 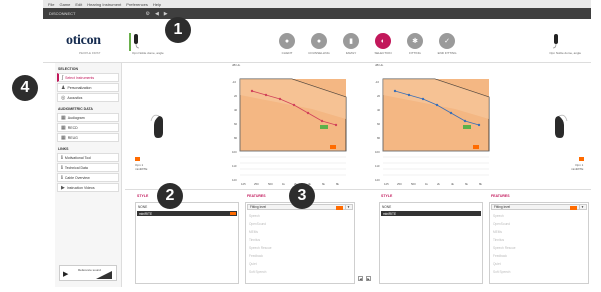 I want to click on section-links-title: LINKS, so click(x=63, y=149).